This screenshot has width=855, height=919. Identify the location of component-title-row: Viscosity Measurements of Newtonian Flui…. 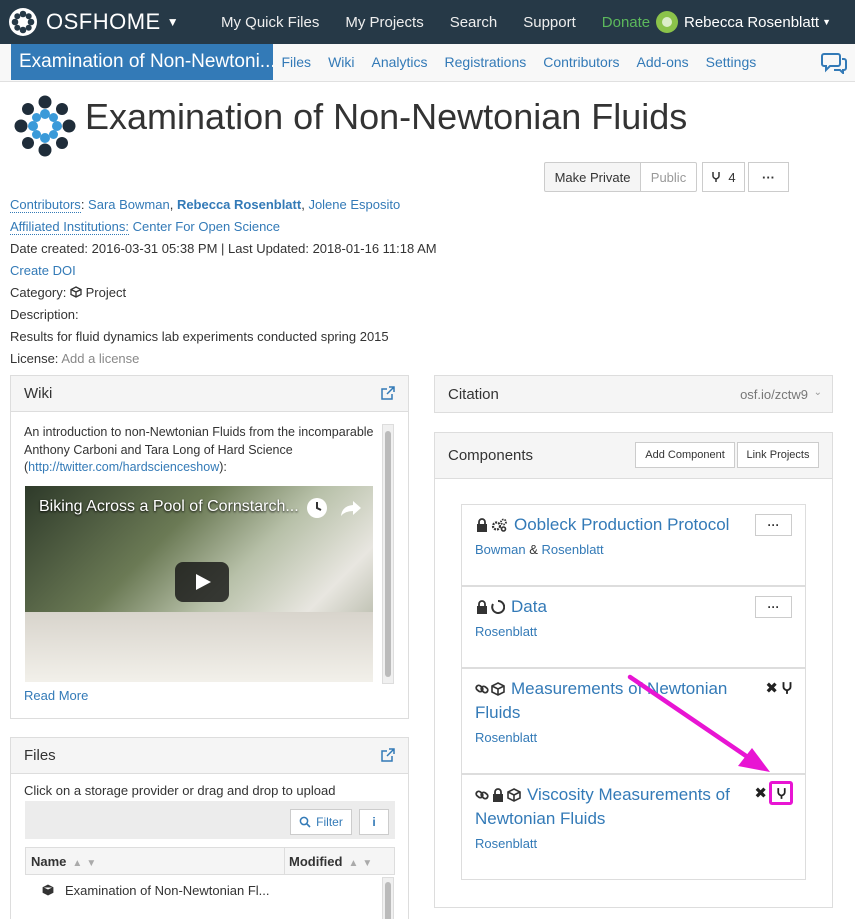
(605, 807).